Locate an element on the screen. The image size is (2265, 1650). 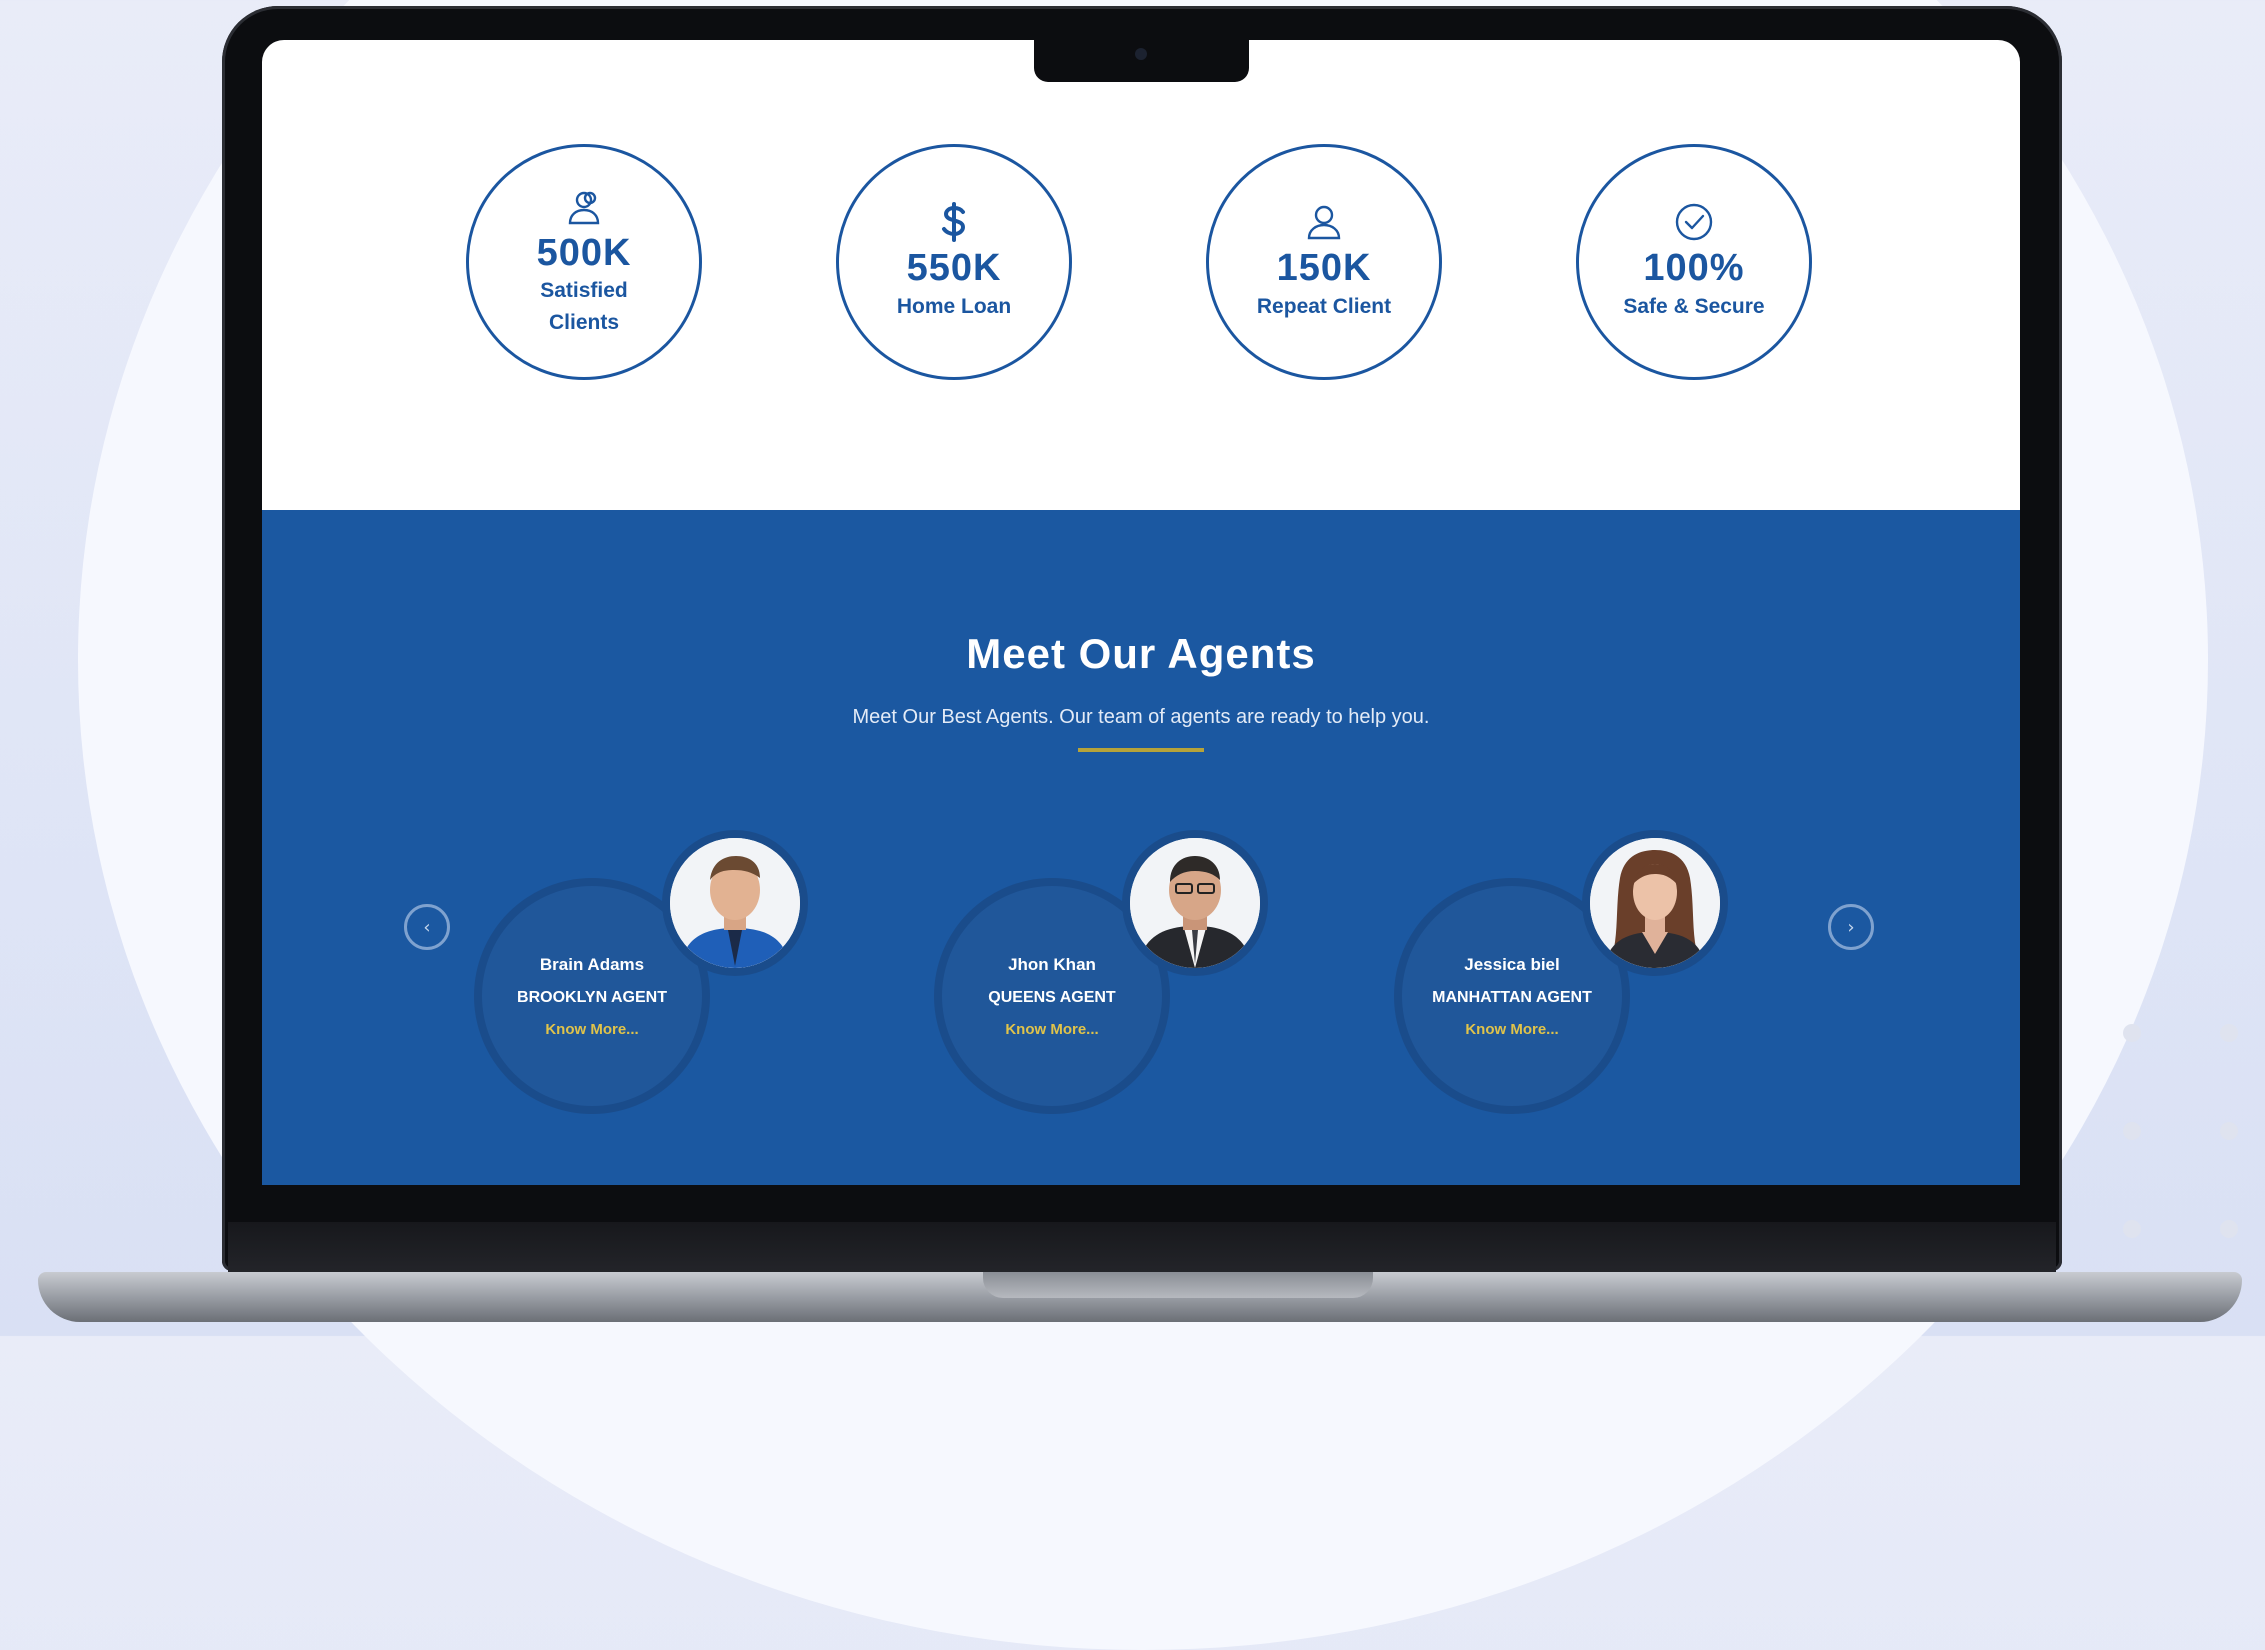
stat-label: Safe & Secure is located at coordinates (1694, 307).